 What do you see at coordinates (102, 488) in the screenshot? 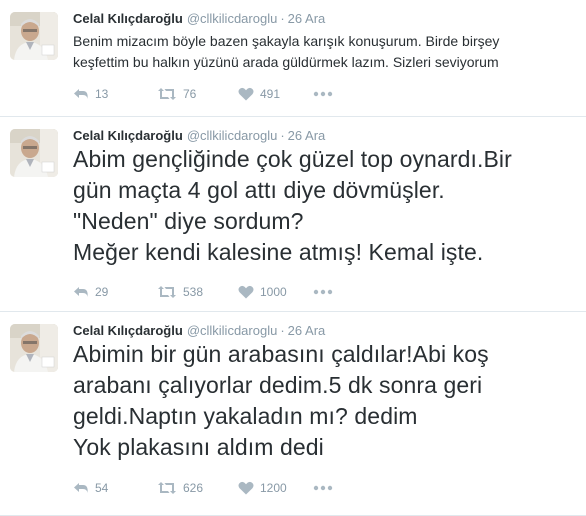
I see `reply-count: 54` at bounding box center [102, 488].